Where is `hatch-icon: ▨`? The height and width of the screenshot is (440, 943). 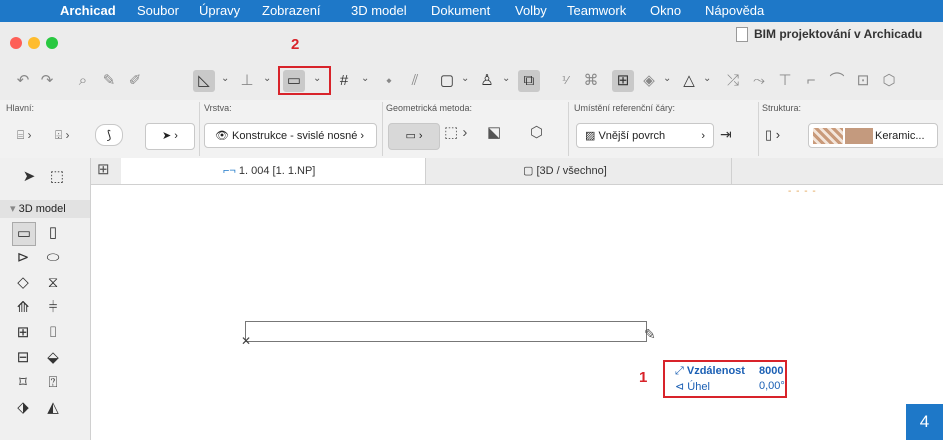
hatch-icon: ▨ is located at coordinates (590, 136).